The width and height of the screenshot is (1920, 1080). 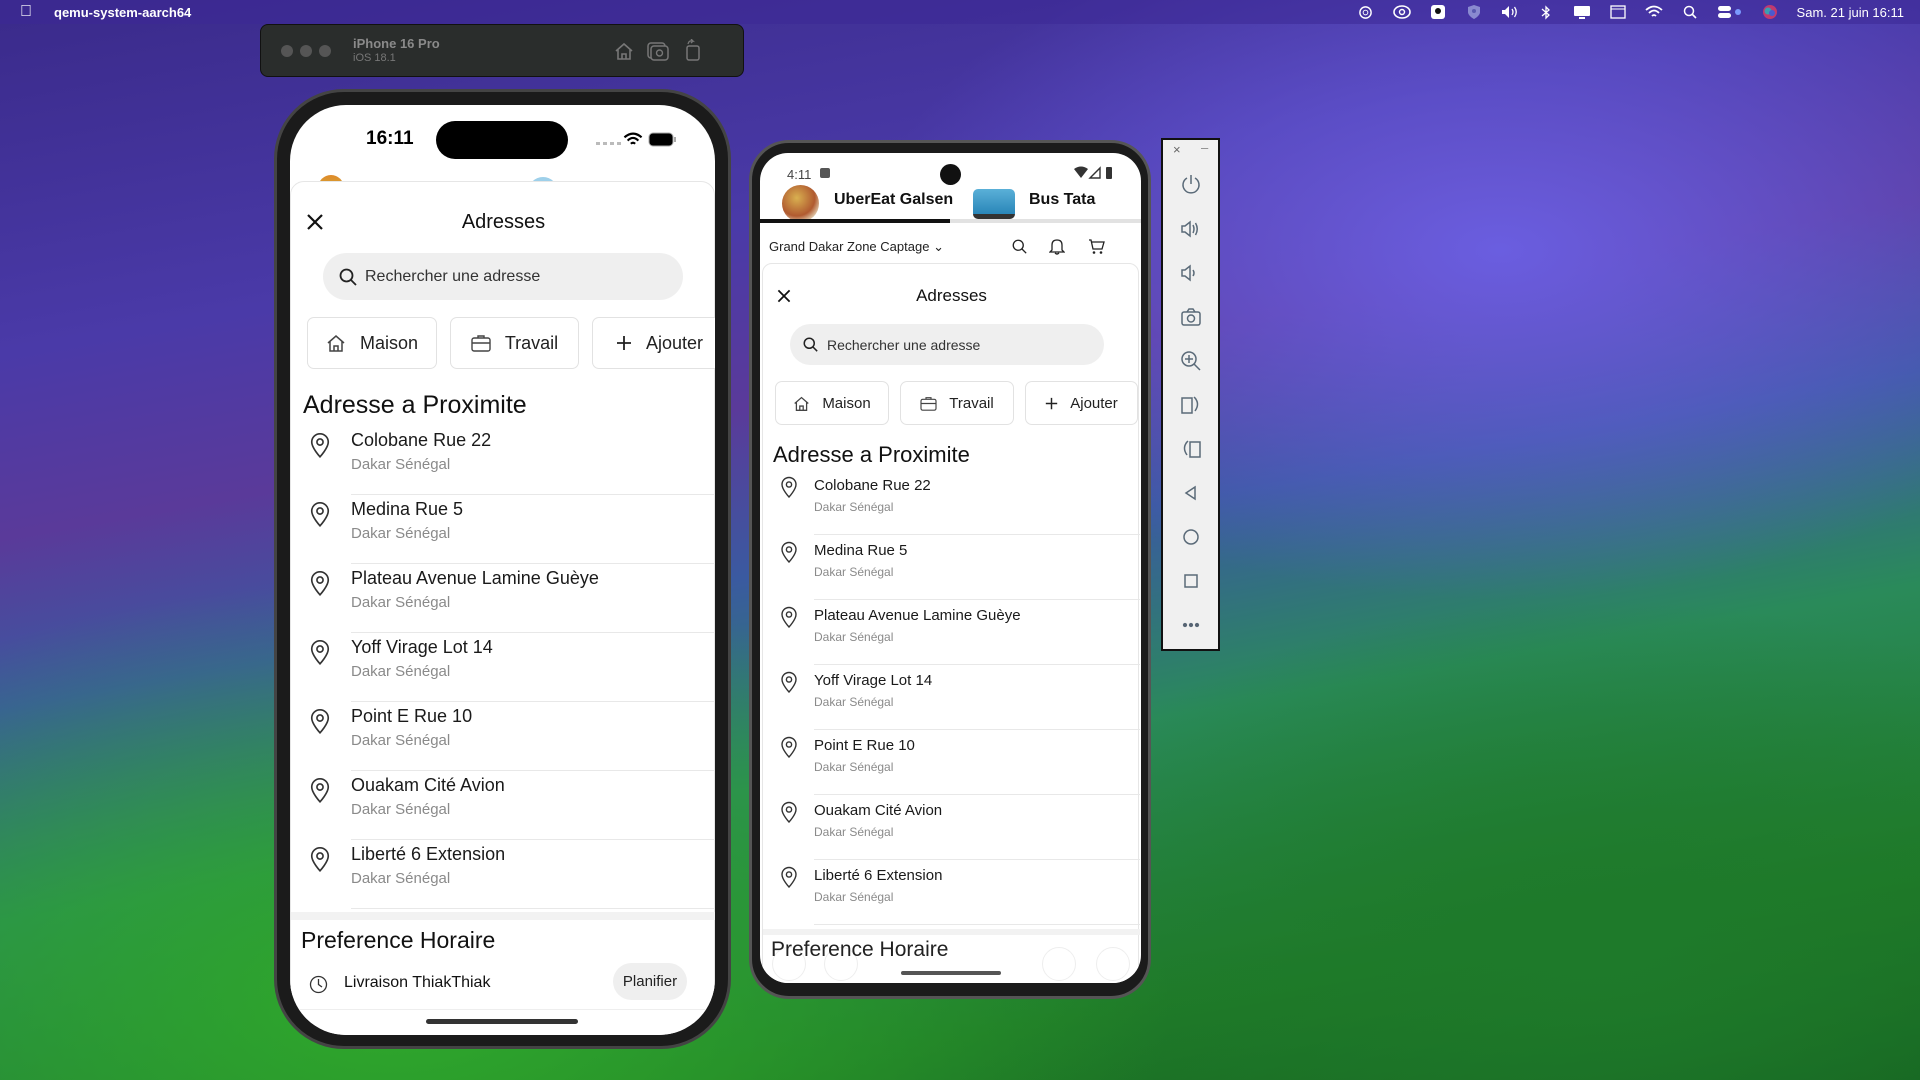 I want to click on screenshot-icon, so click(x=658, y=51).